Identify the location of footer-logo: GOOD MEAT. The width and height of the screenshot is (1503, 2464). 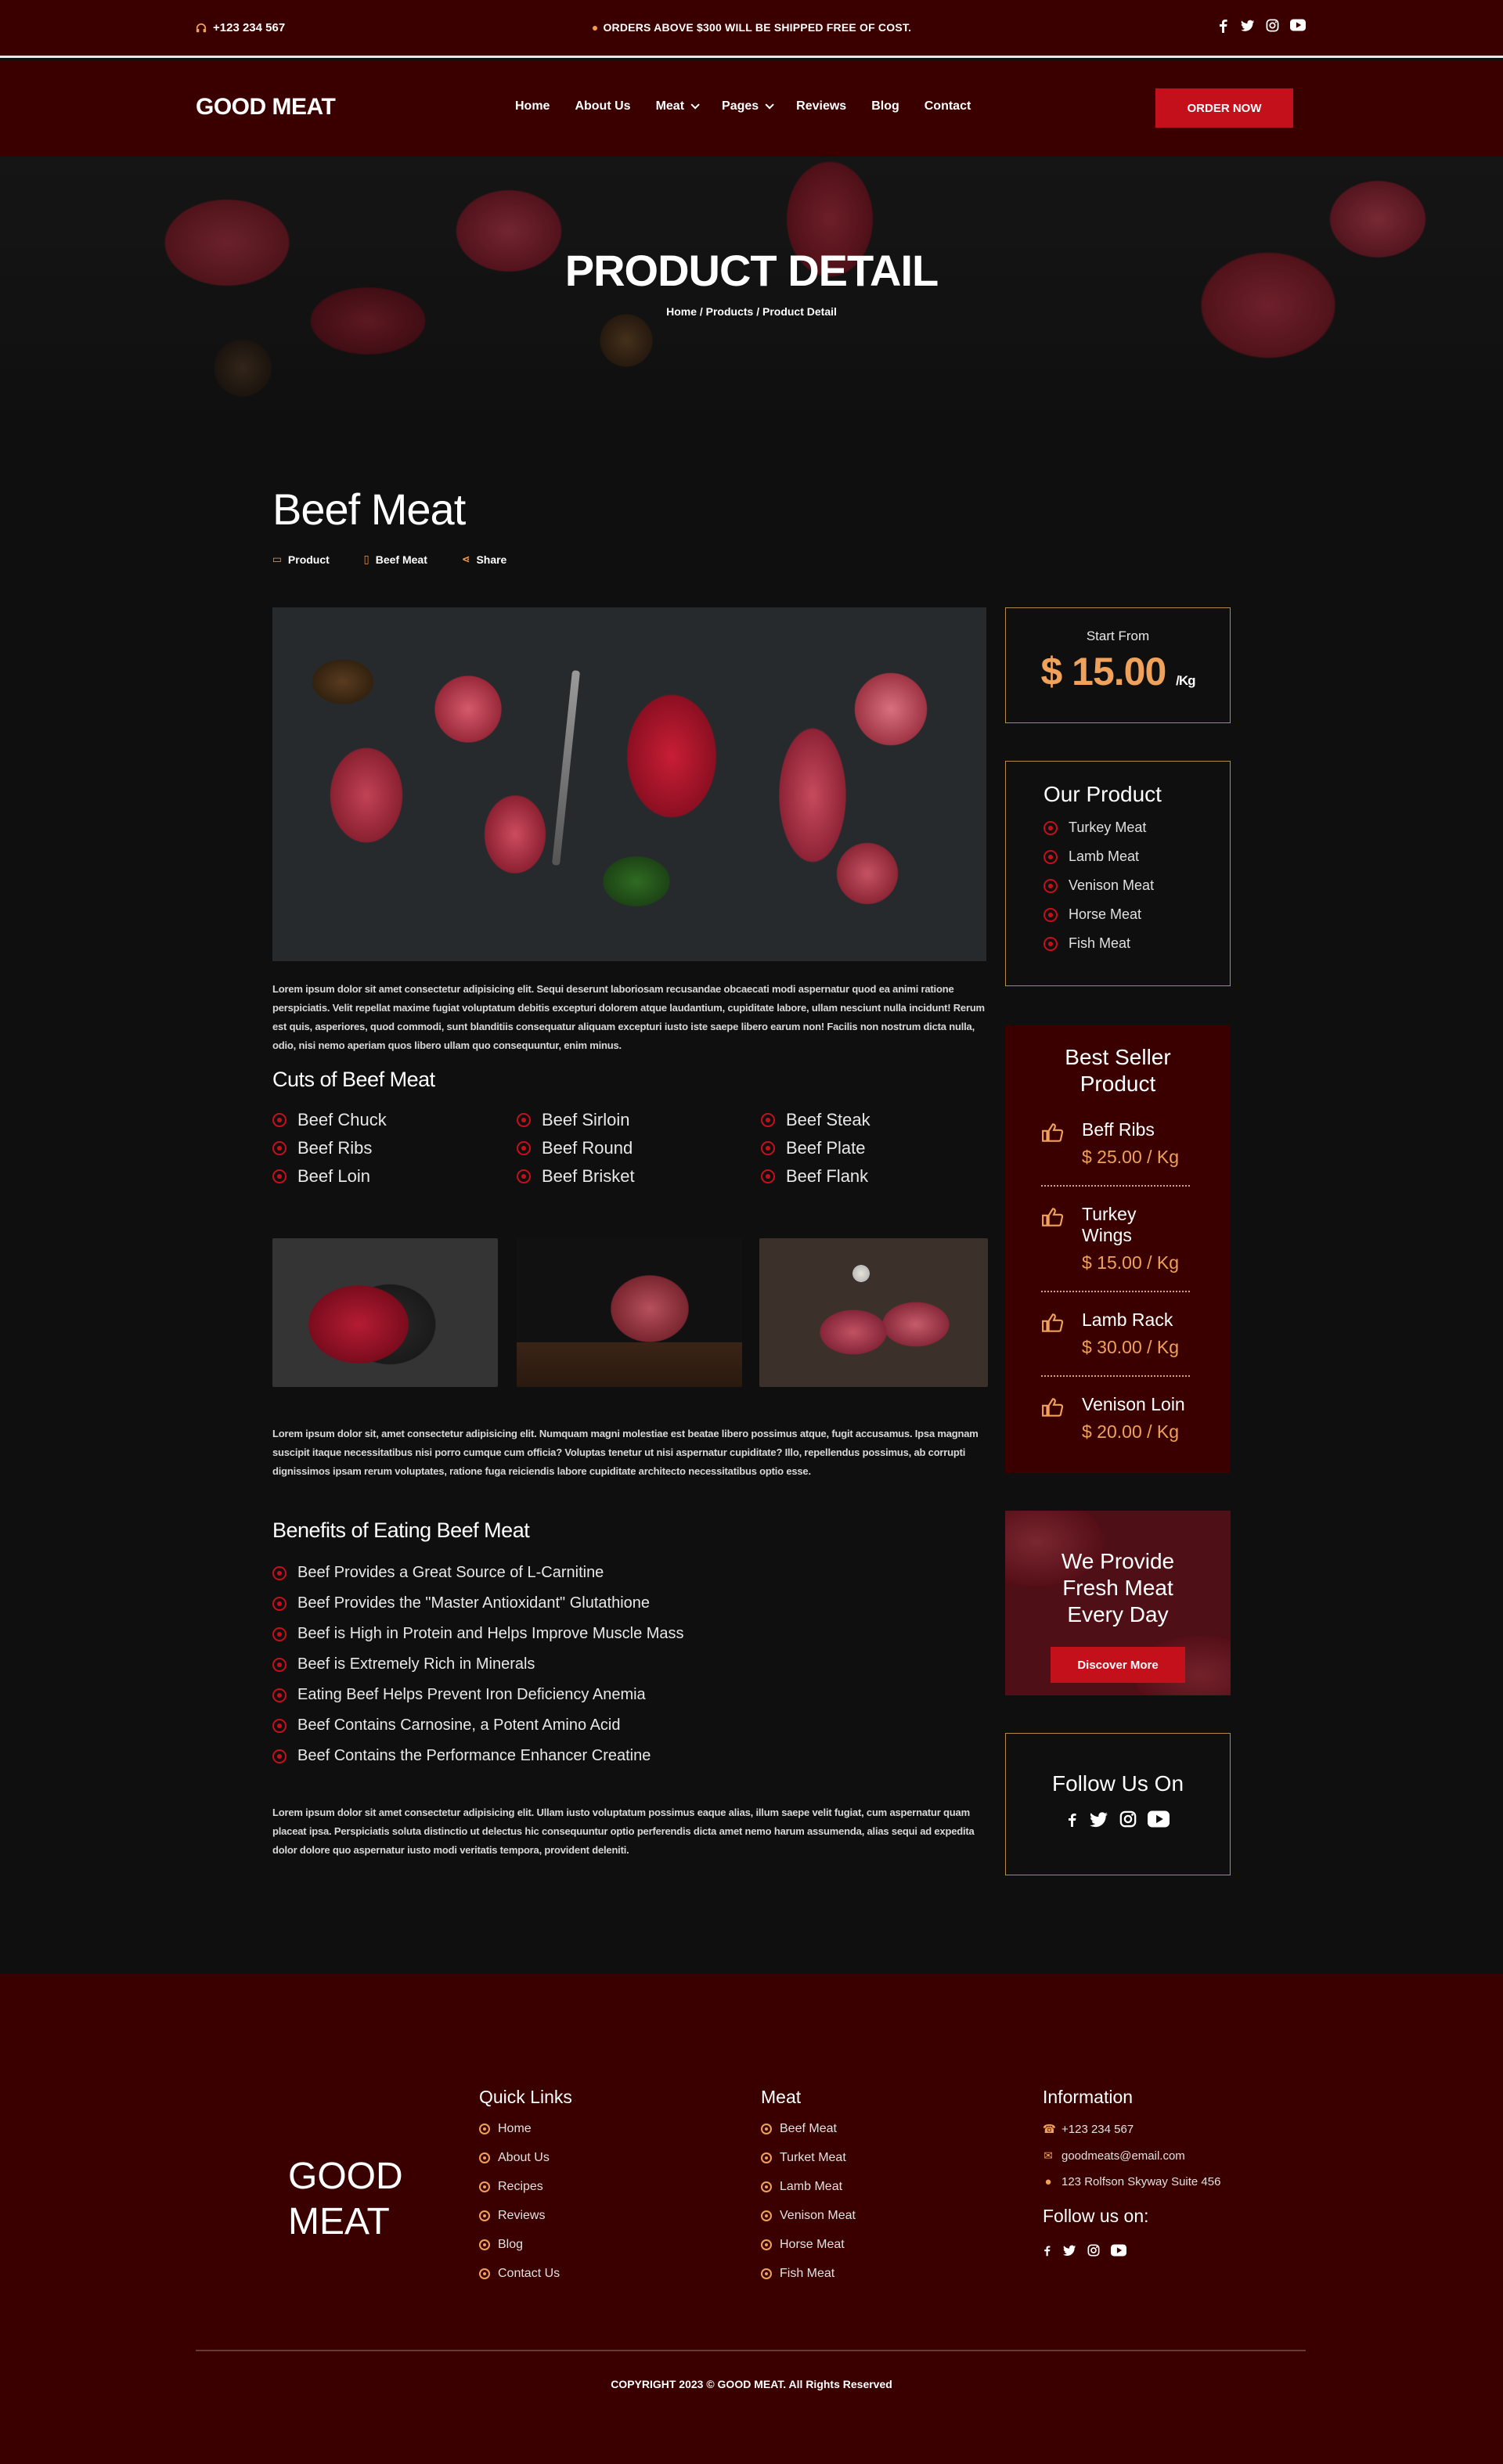
(345, 2200).